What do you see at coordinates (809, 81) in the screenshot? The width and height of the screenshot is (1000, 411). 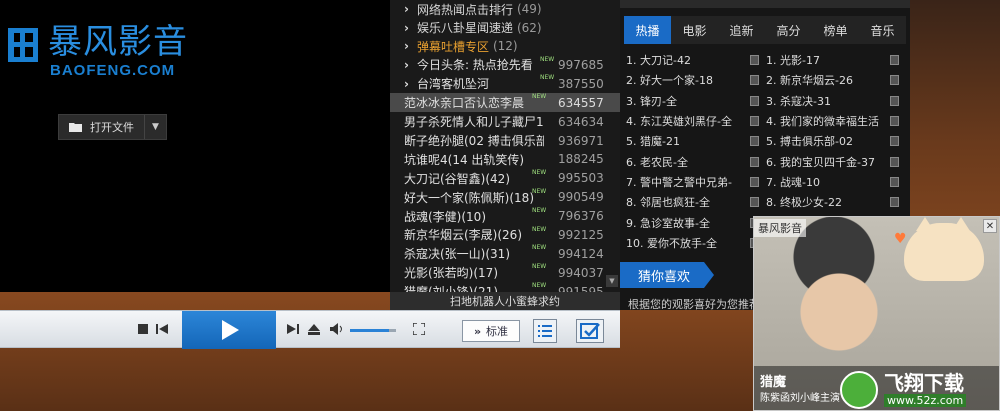 I see `hot-list-title: 2. 新京华烟云-26` at bounding box center [809, 81].